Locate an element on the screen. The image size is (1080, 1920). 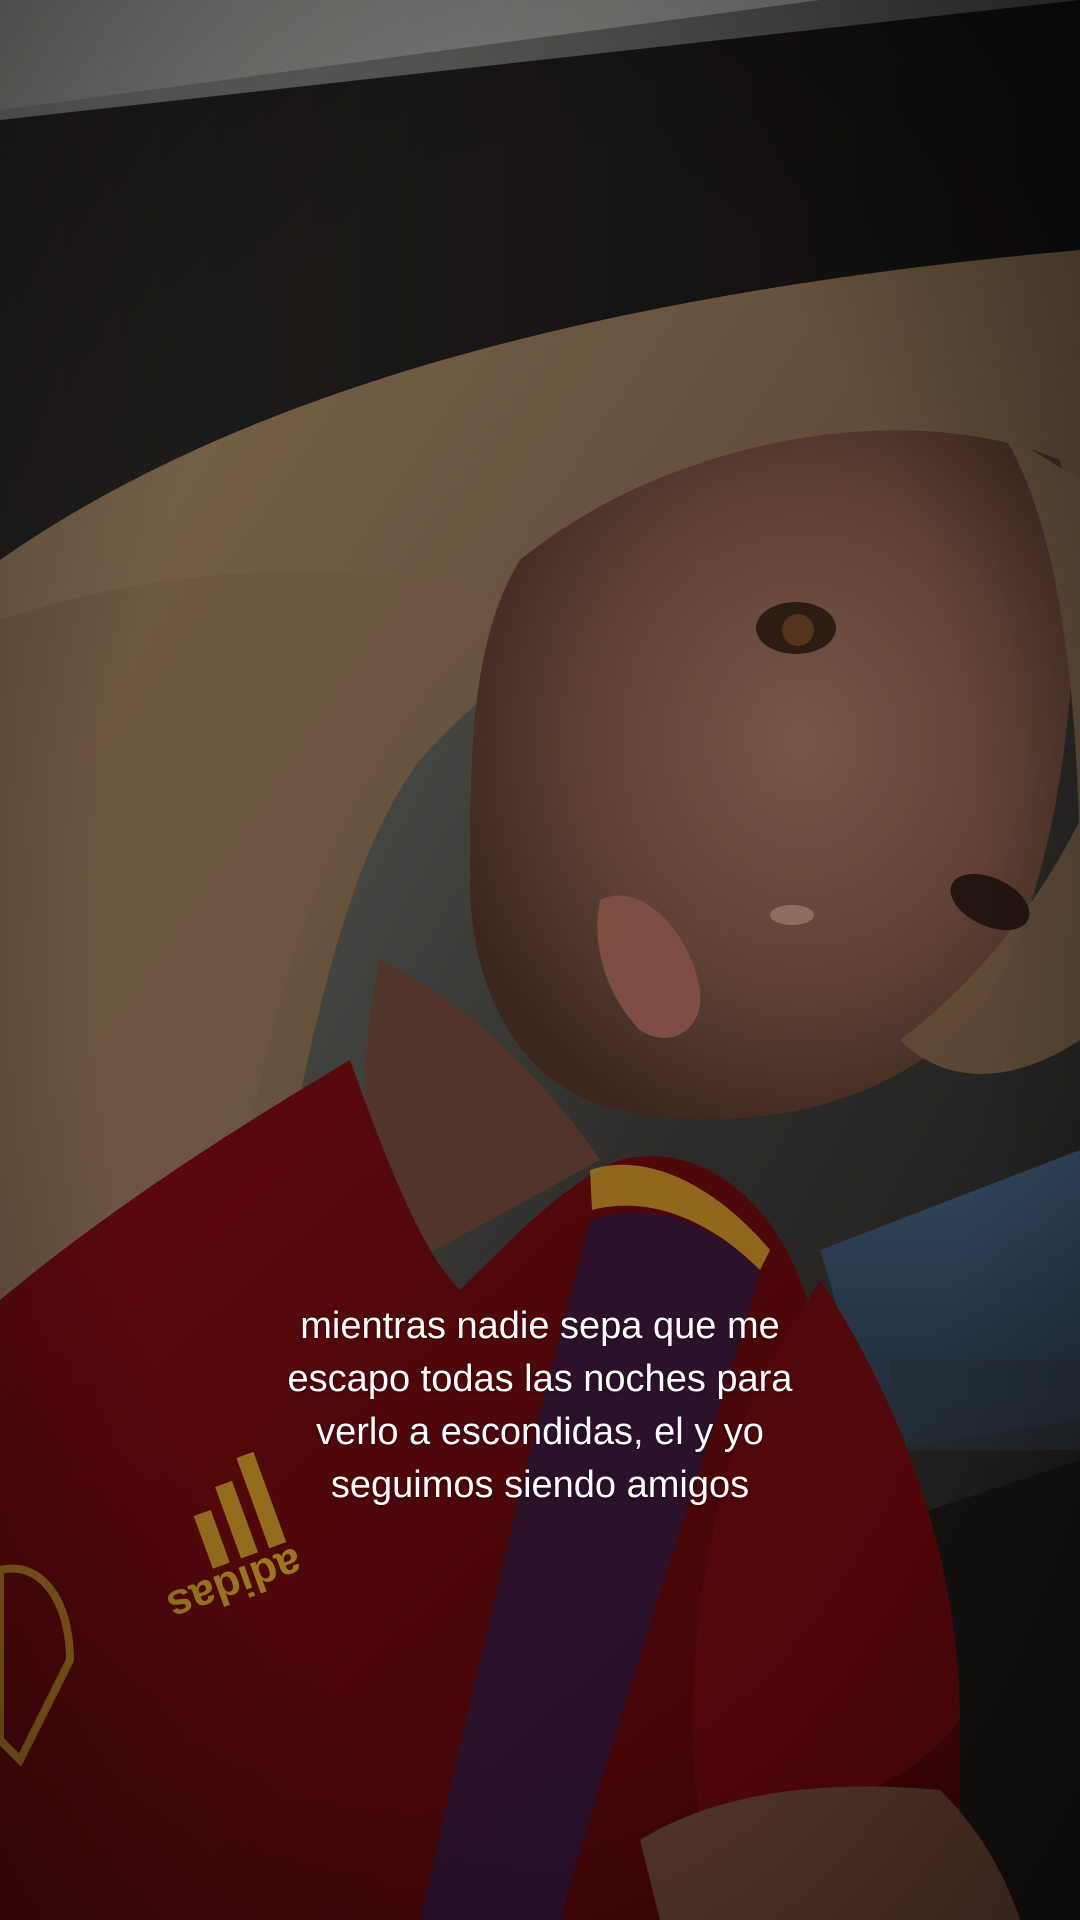
caption-line: seguimos siendo amigos is located at coordinates (540, 1485).